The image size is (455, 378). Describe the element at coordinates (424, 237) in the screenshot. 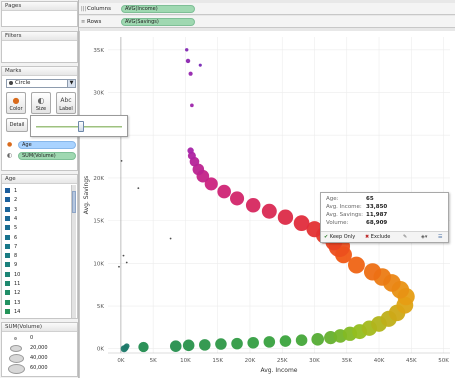

I see `group-icon: ◈▾` at that location.